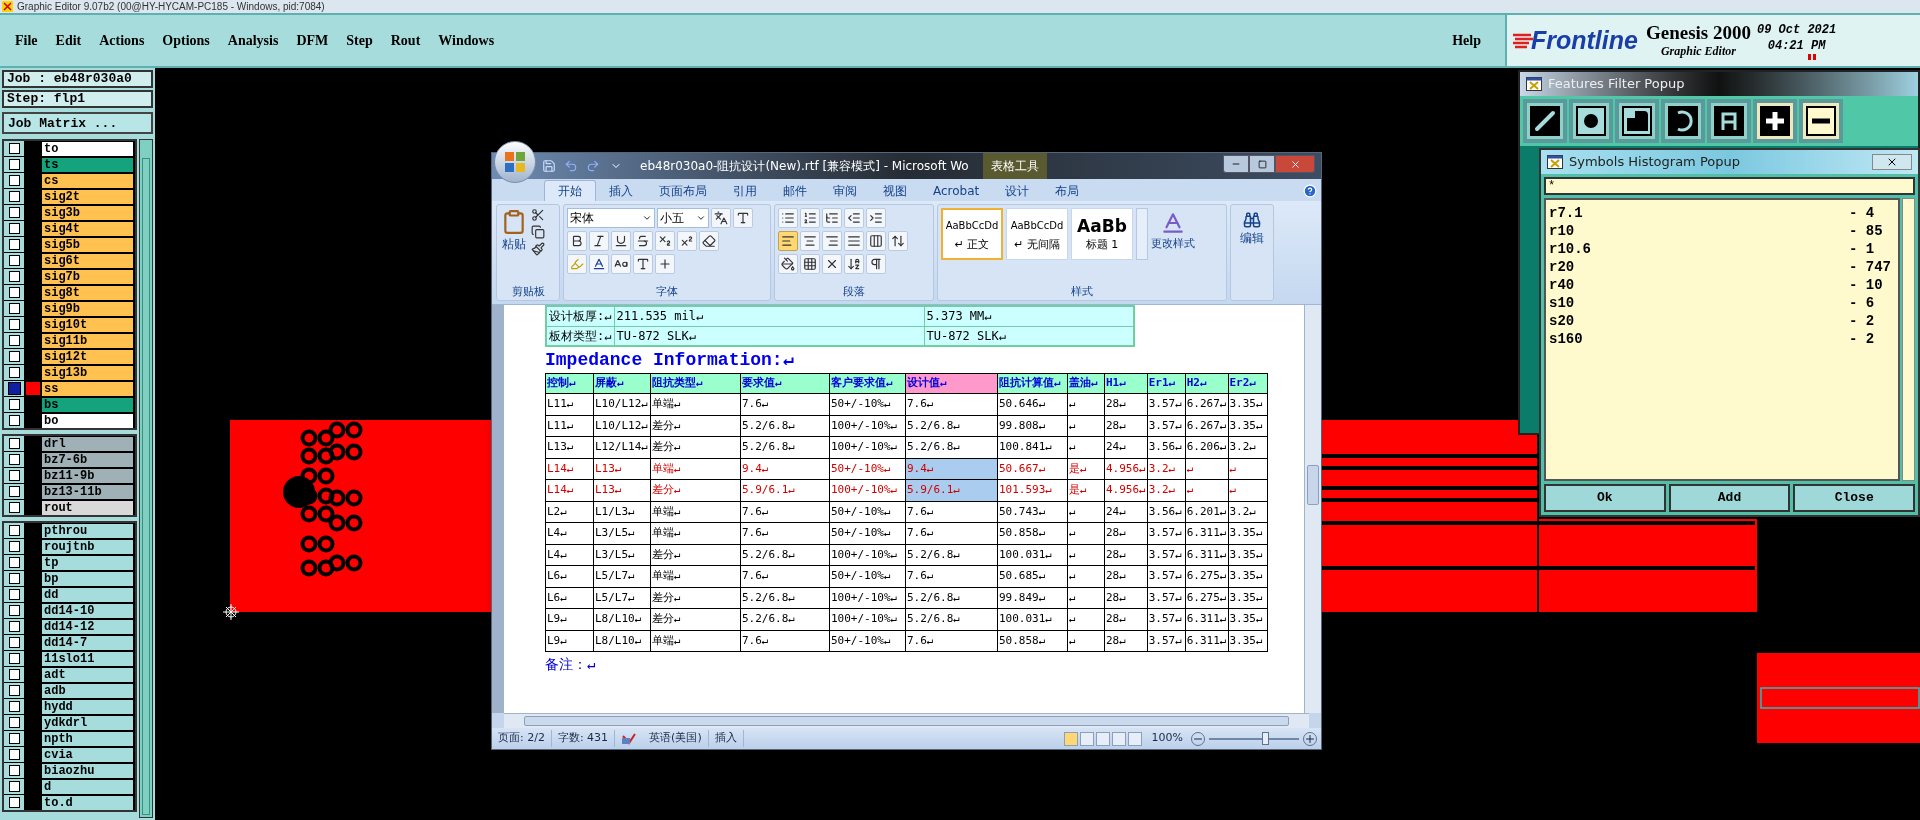 The height and width of the screenshot is (820, 1920). Describe the element at coordinates (788, 264) in the screenshot. I see `shading-button` at that location.